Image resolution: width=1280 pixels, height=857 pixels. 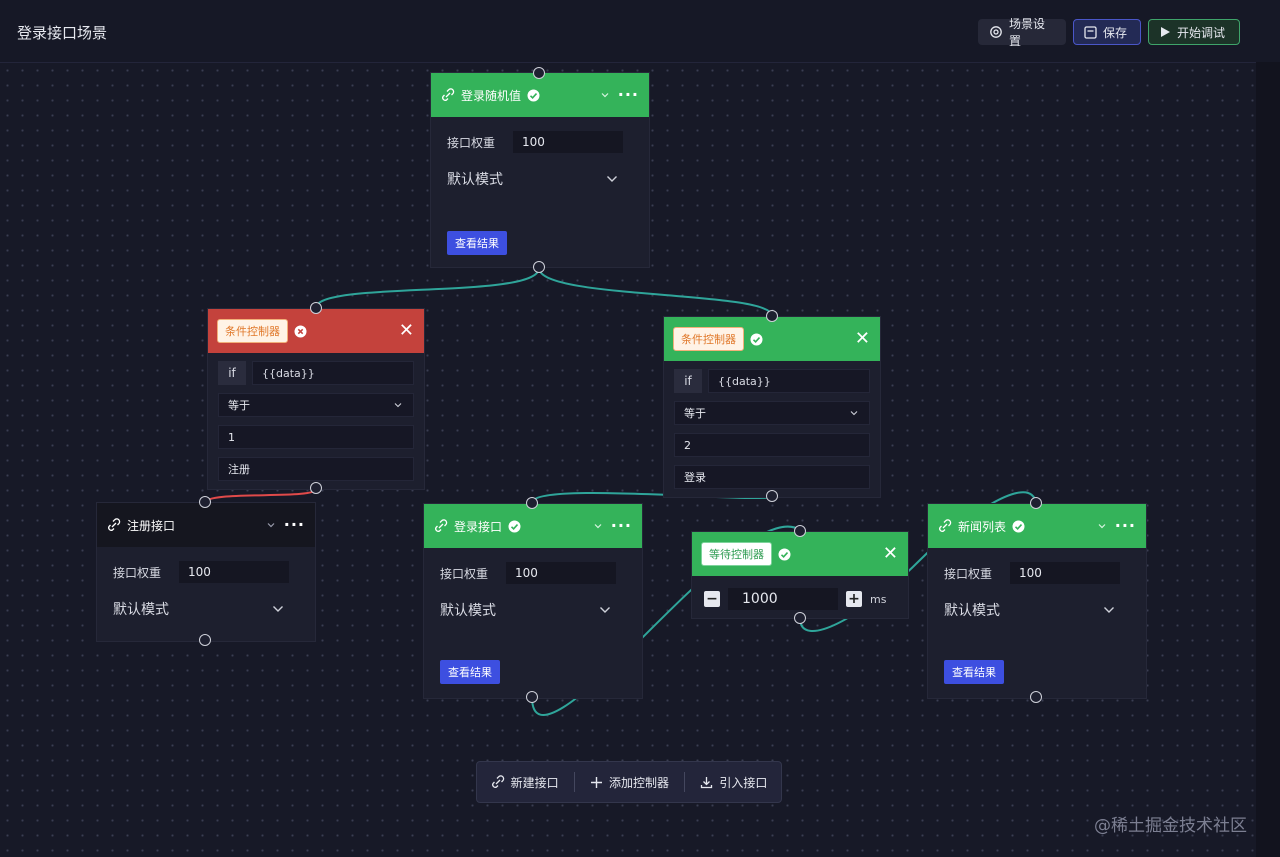 I want to click on top-bar: 登录接口场景 场景设置 保存 开始调试, so click(x=640, y=31).